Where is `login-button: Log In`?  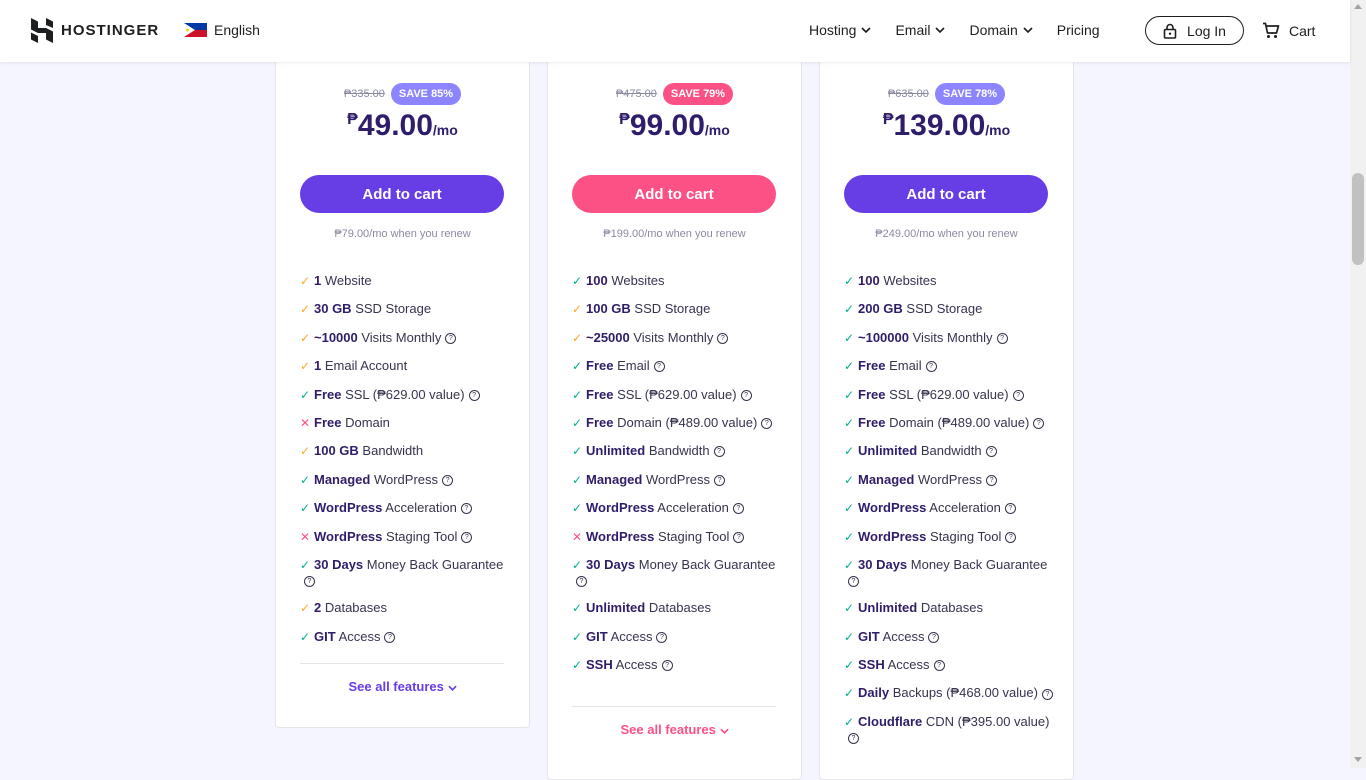
login-button: Log In is located at coordinates (1194, 30).